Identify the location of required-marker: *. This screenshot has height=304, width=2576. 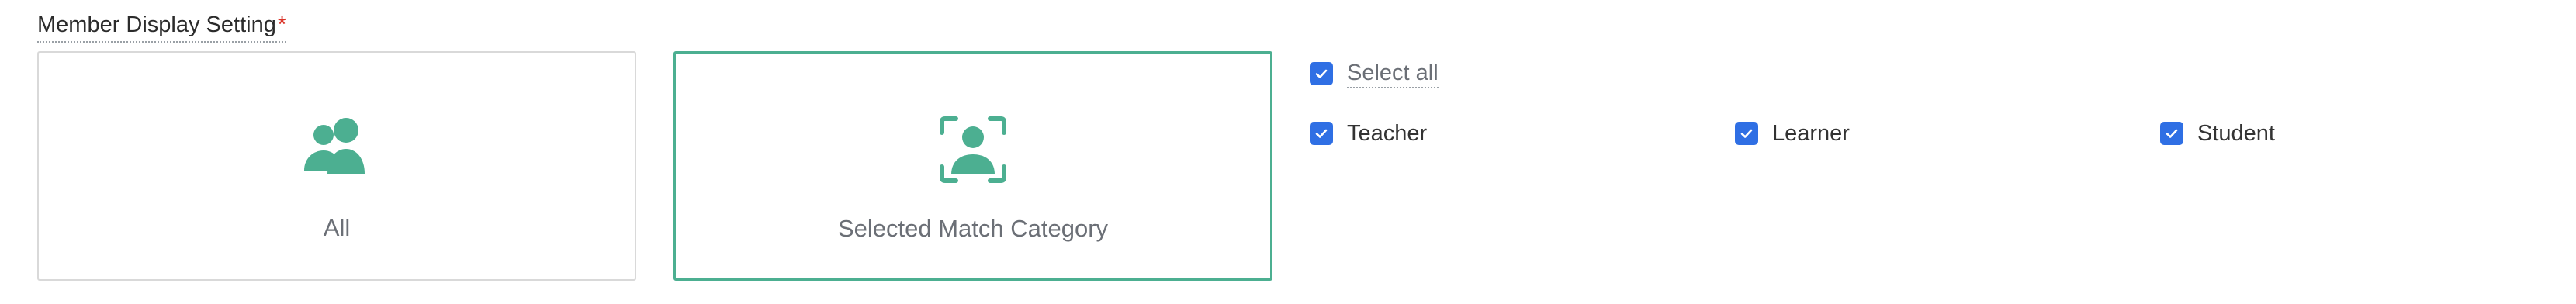
(282, 24).